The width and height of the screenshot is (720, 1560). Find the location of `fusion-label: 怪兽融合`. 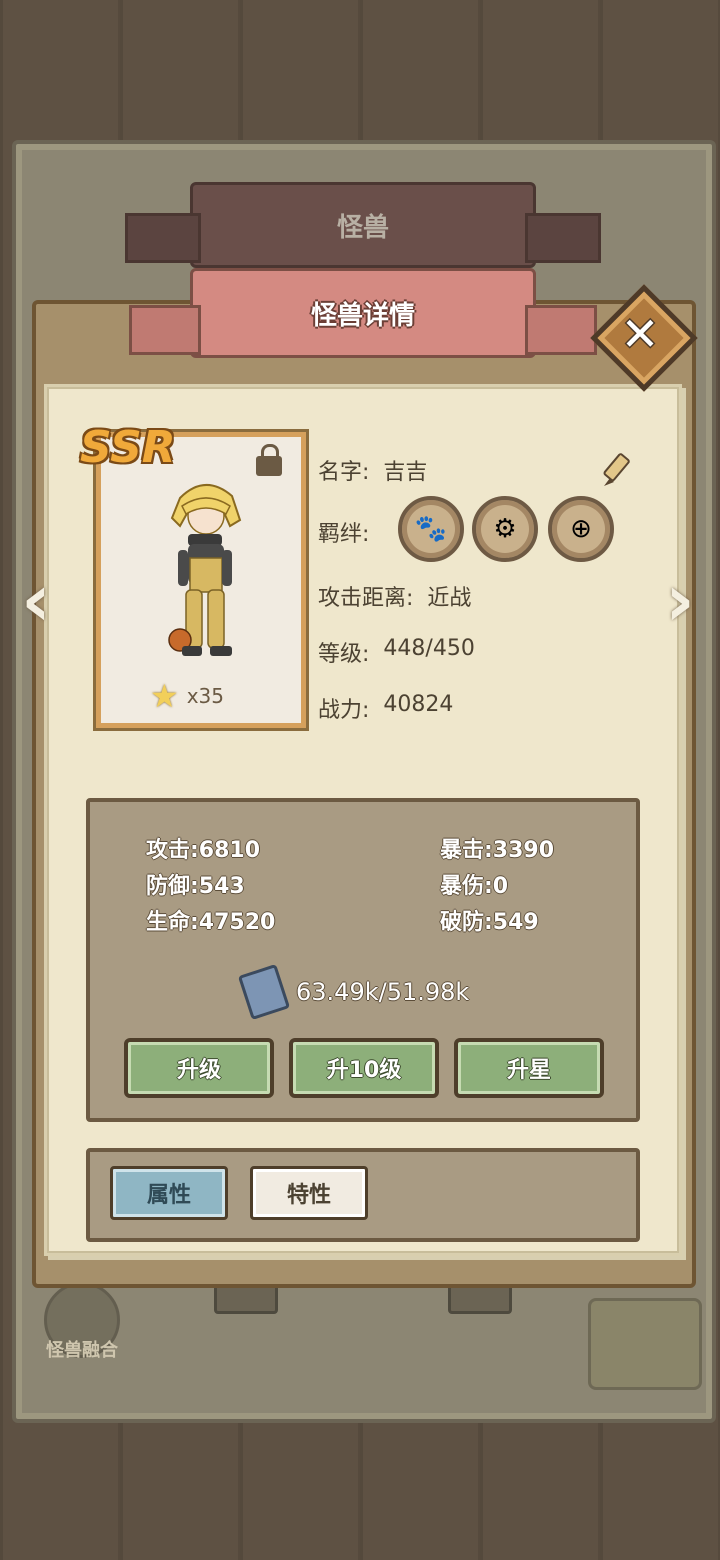

fusion-label: 怪兽融合 is located at coordinates (82, 1350).